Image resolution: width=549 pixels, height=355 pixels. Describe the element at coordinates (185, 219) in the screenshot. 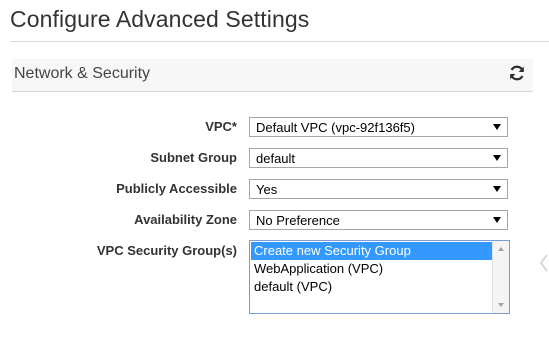

I see `availability-zone-label: Availability Zone` at that location.